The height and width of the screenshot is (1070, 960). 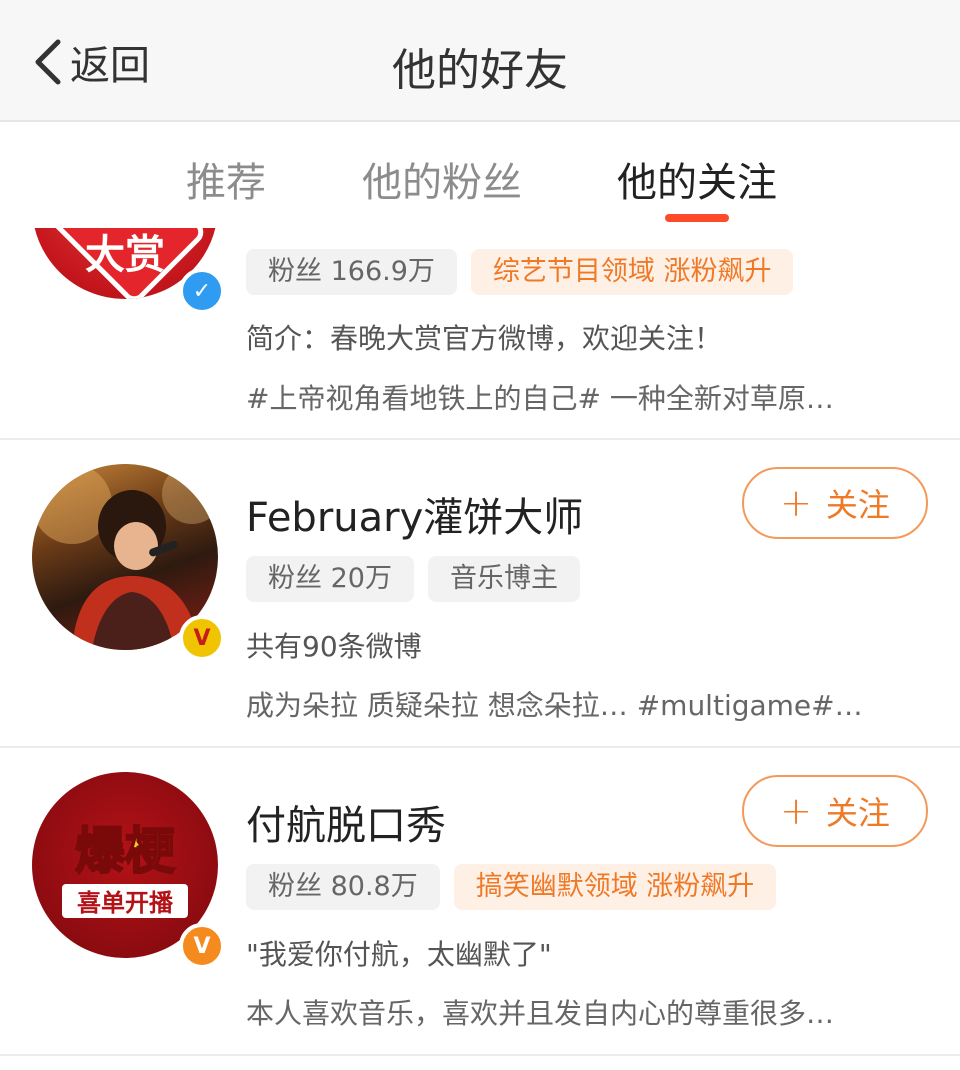 What do you see at coordinates (226, 179) in the screenshot?
I see `tab-recommended: 推荐` at bounding box center [226, 179].